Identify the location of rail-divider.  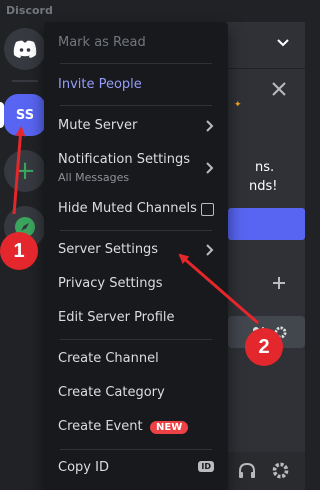
(25, 81).